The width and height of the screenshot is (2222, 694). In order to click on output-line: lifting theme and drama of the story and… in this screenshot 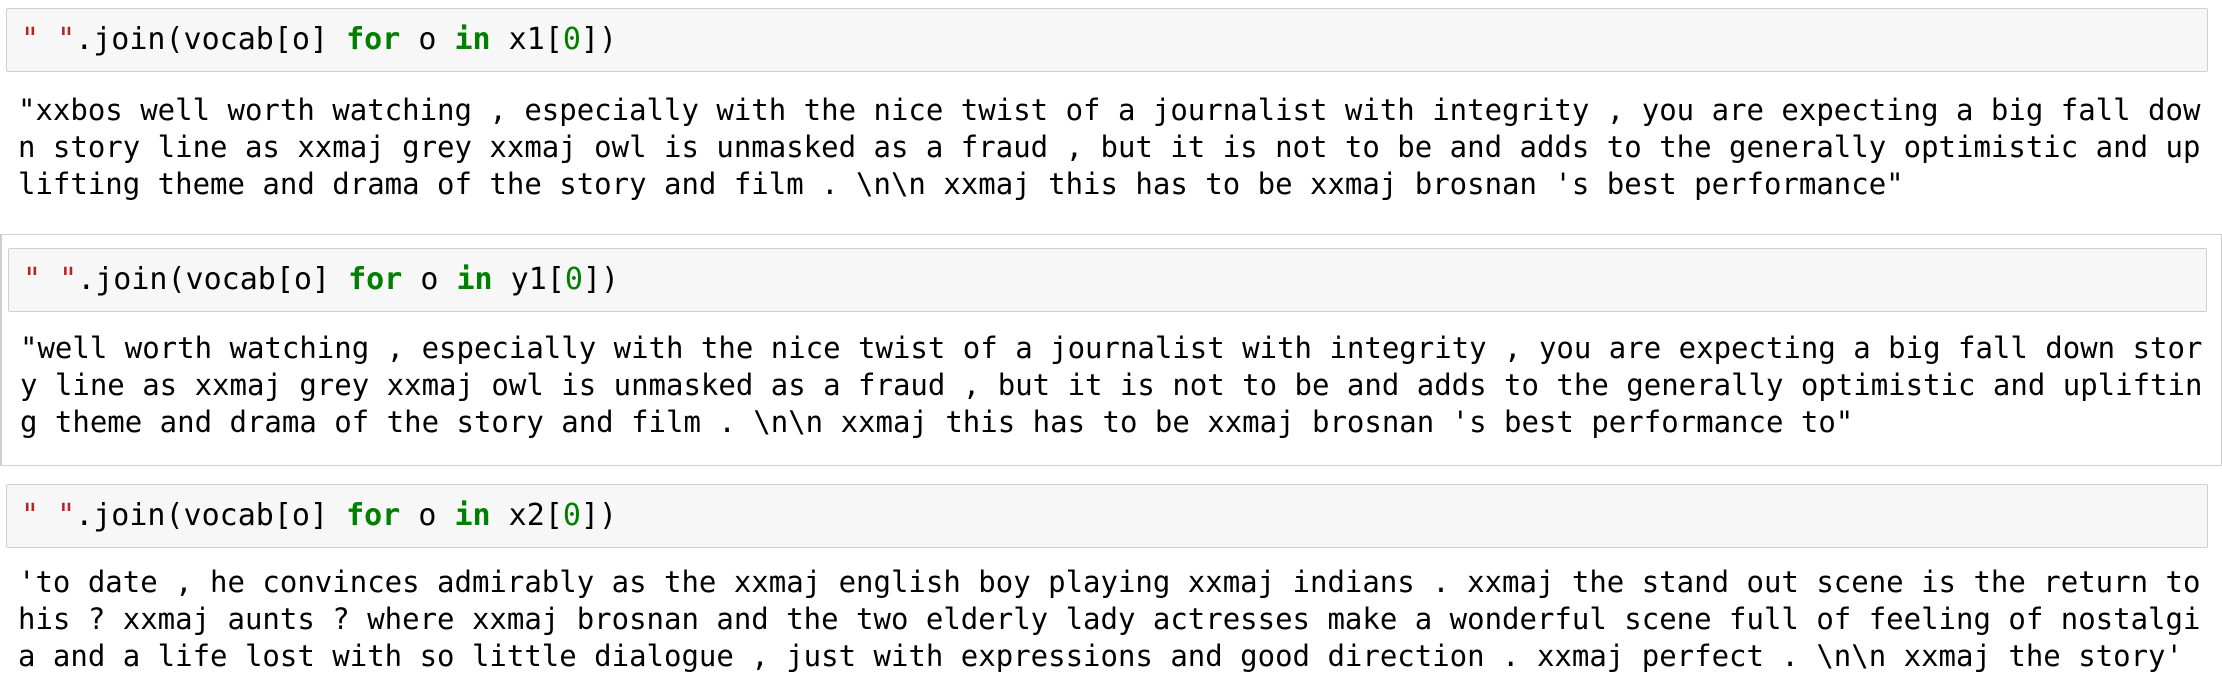, I will do `click(961, 184)`.